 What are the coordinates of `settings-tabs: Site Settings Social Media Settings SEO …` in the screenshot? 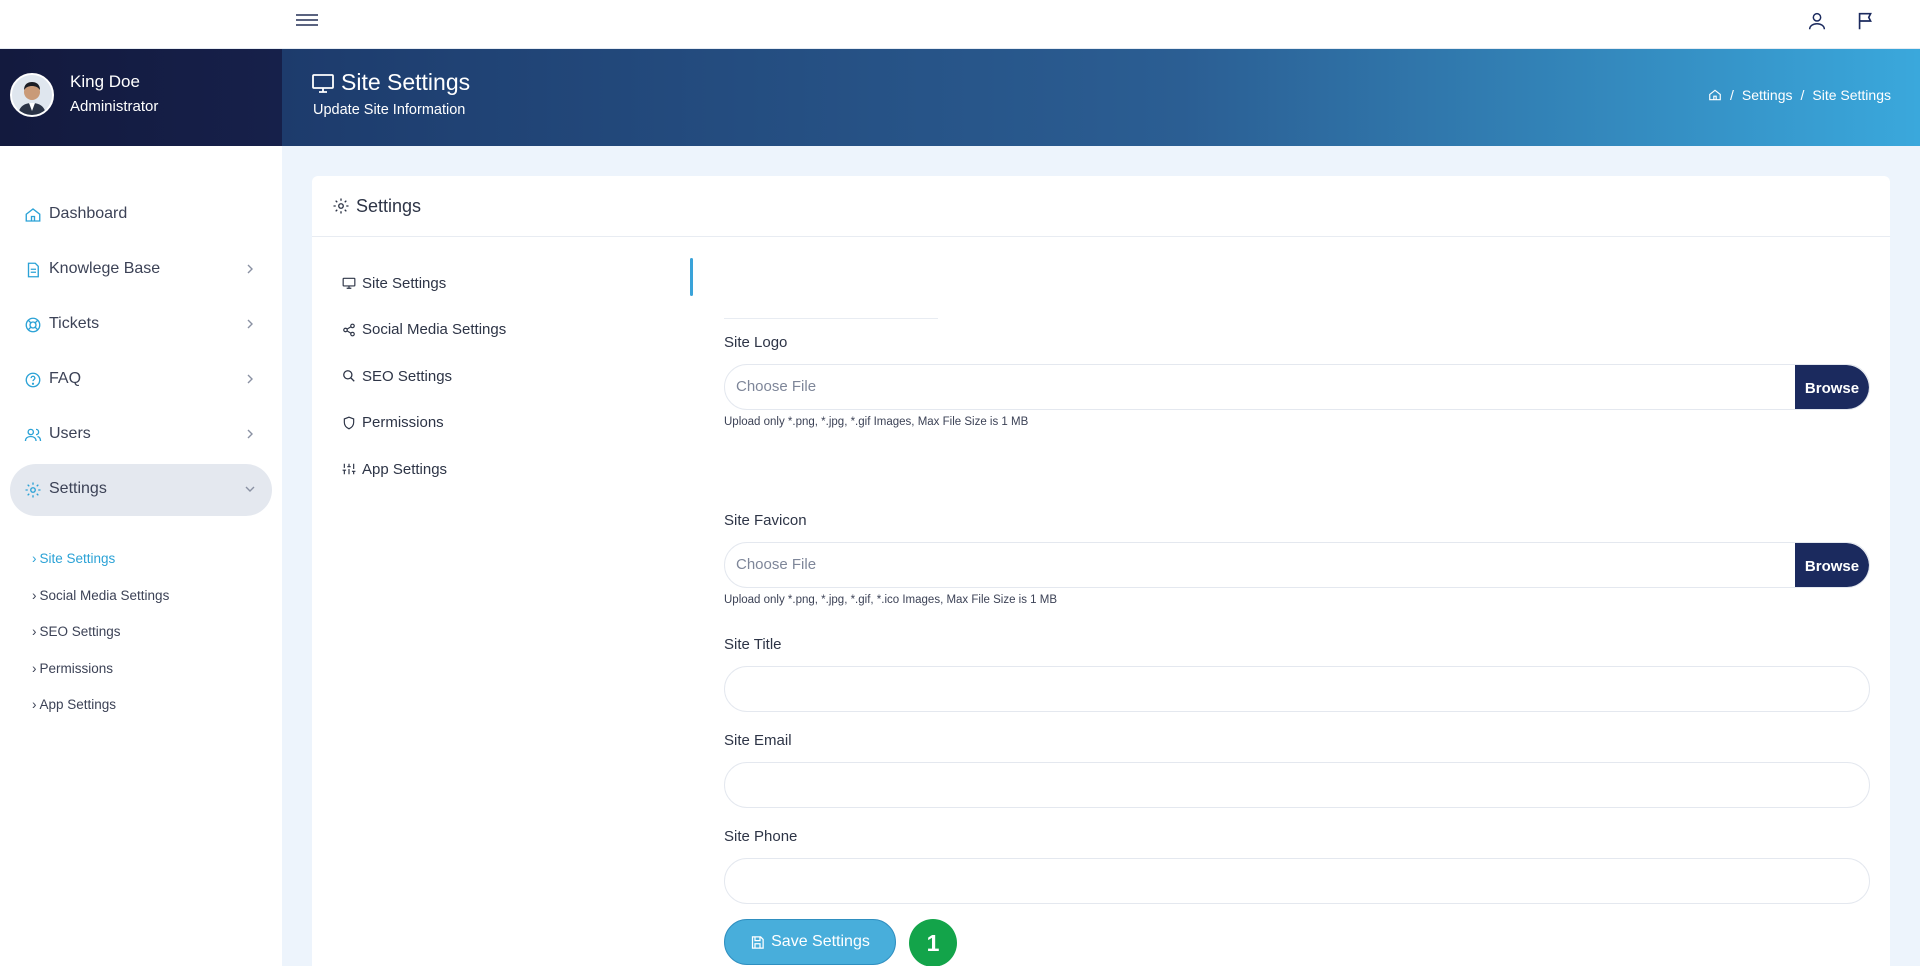 It's located at (492, 376).